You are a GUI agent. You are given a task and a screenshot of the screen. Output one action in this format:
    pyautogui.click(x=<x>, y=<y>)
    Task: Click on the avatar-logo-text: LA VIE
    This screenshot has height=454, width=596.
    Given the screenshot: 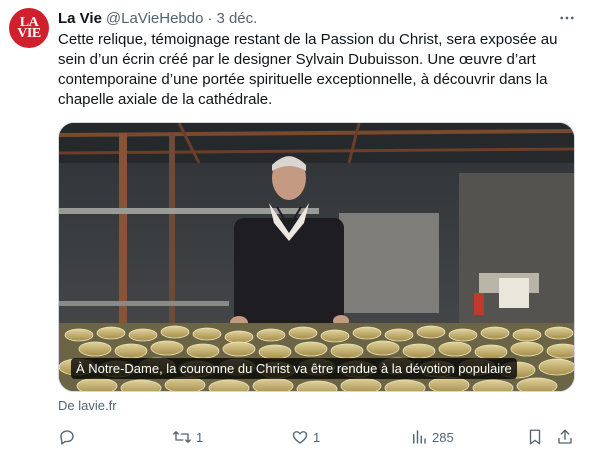 What is the action you would take?
    pyautogui.click(x=29, y=28)
    